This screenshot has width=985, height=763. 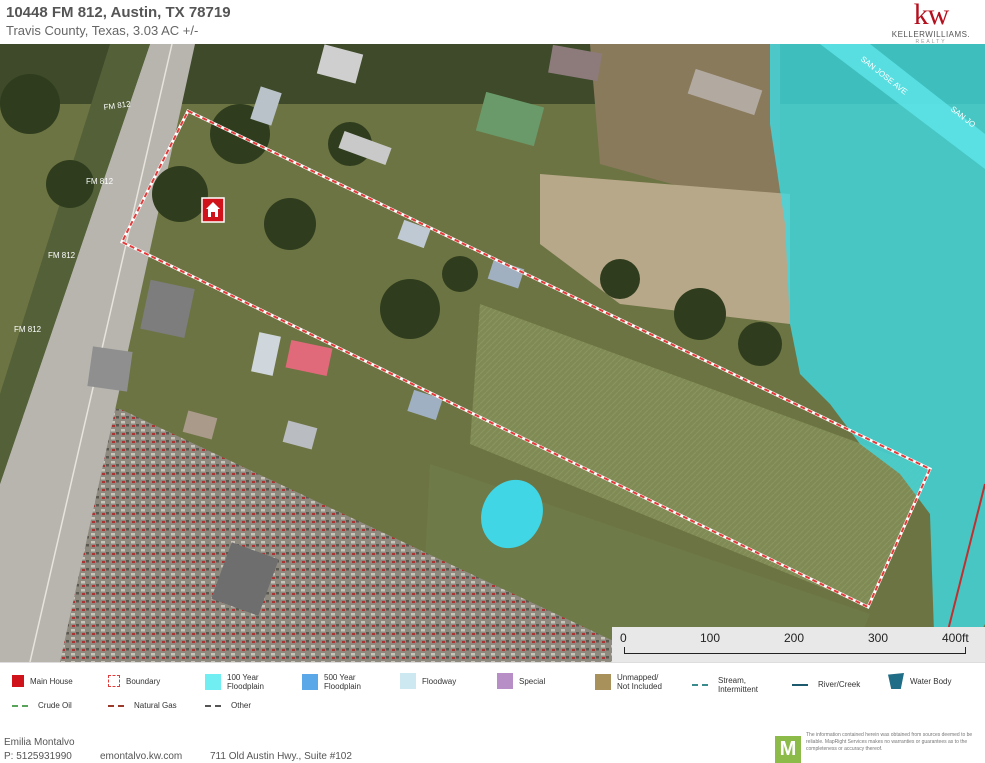 What do you see at coordinates (788, 749) in the screenshot?
I see `mapright-logo: M` at bounding box center [788, 749].